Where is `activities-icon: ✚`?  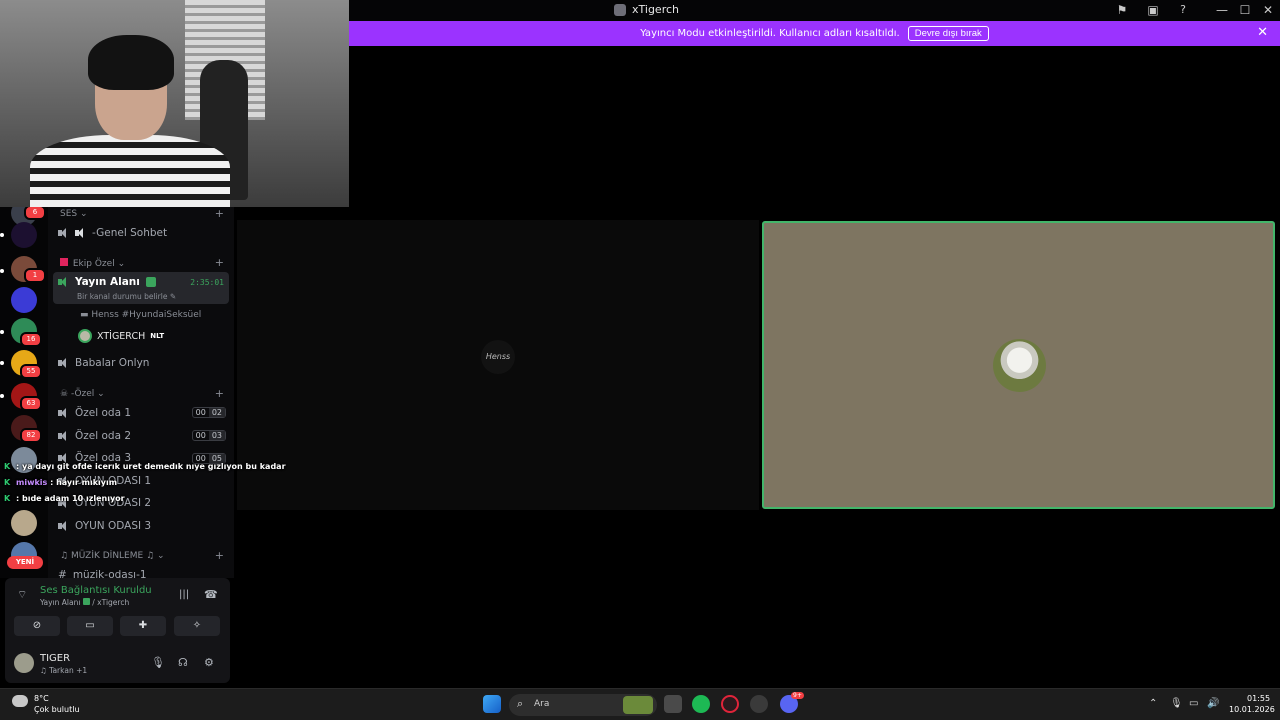 activities-icon: ✚ is located at coordinates (143, 626).